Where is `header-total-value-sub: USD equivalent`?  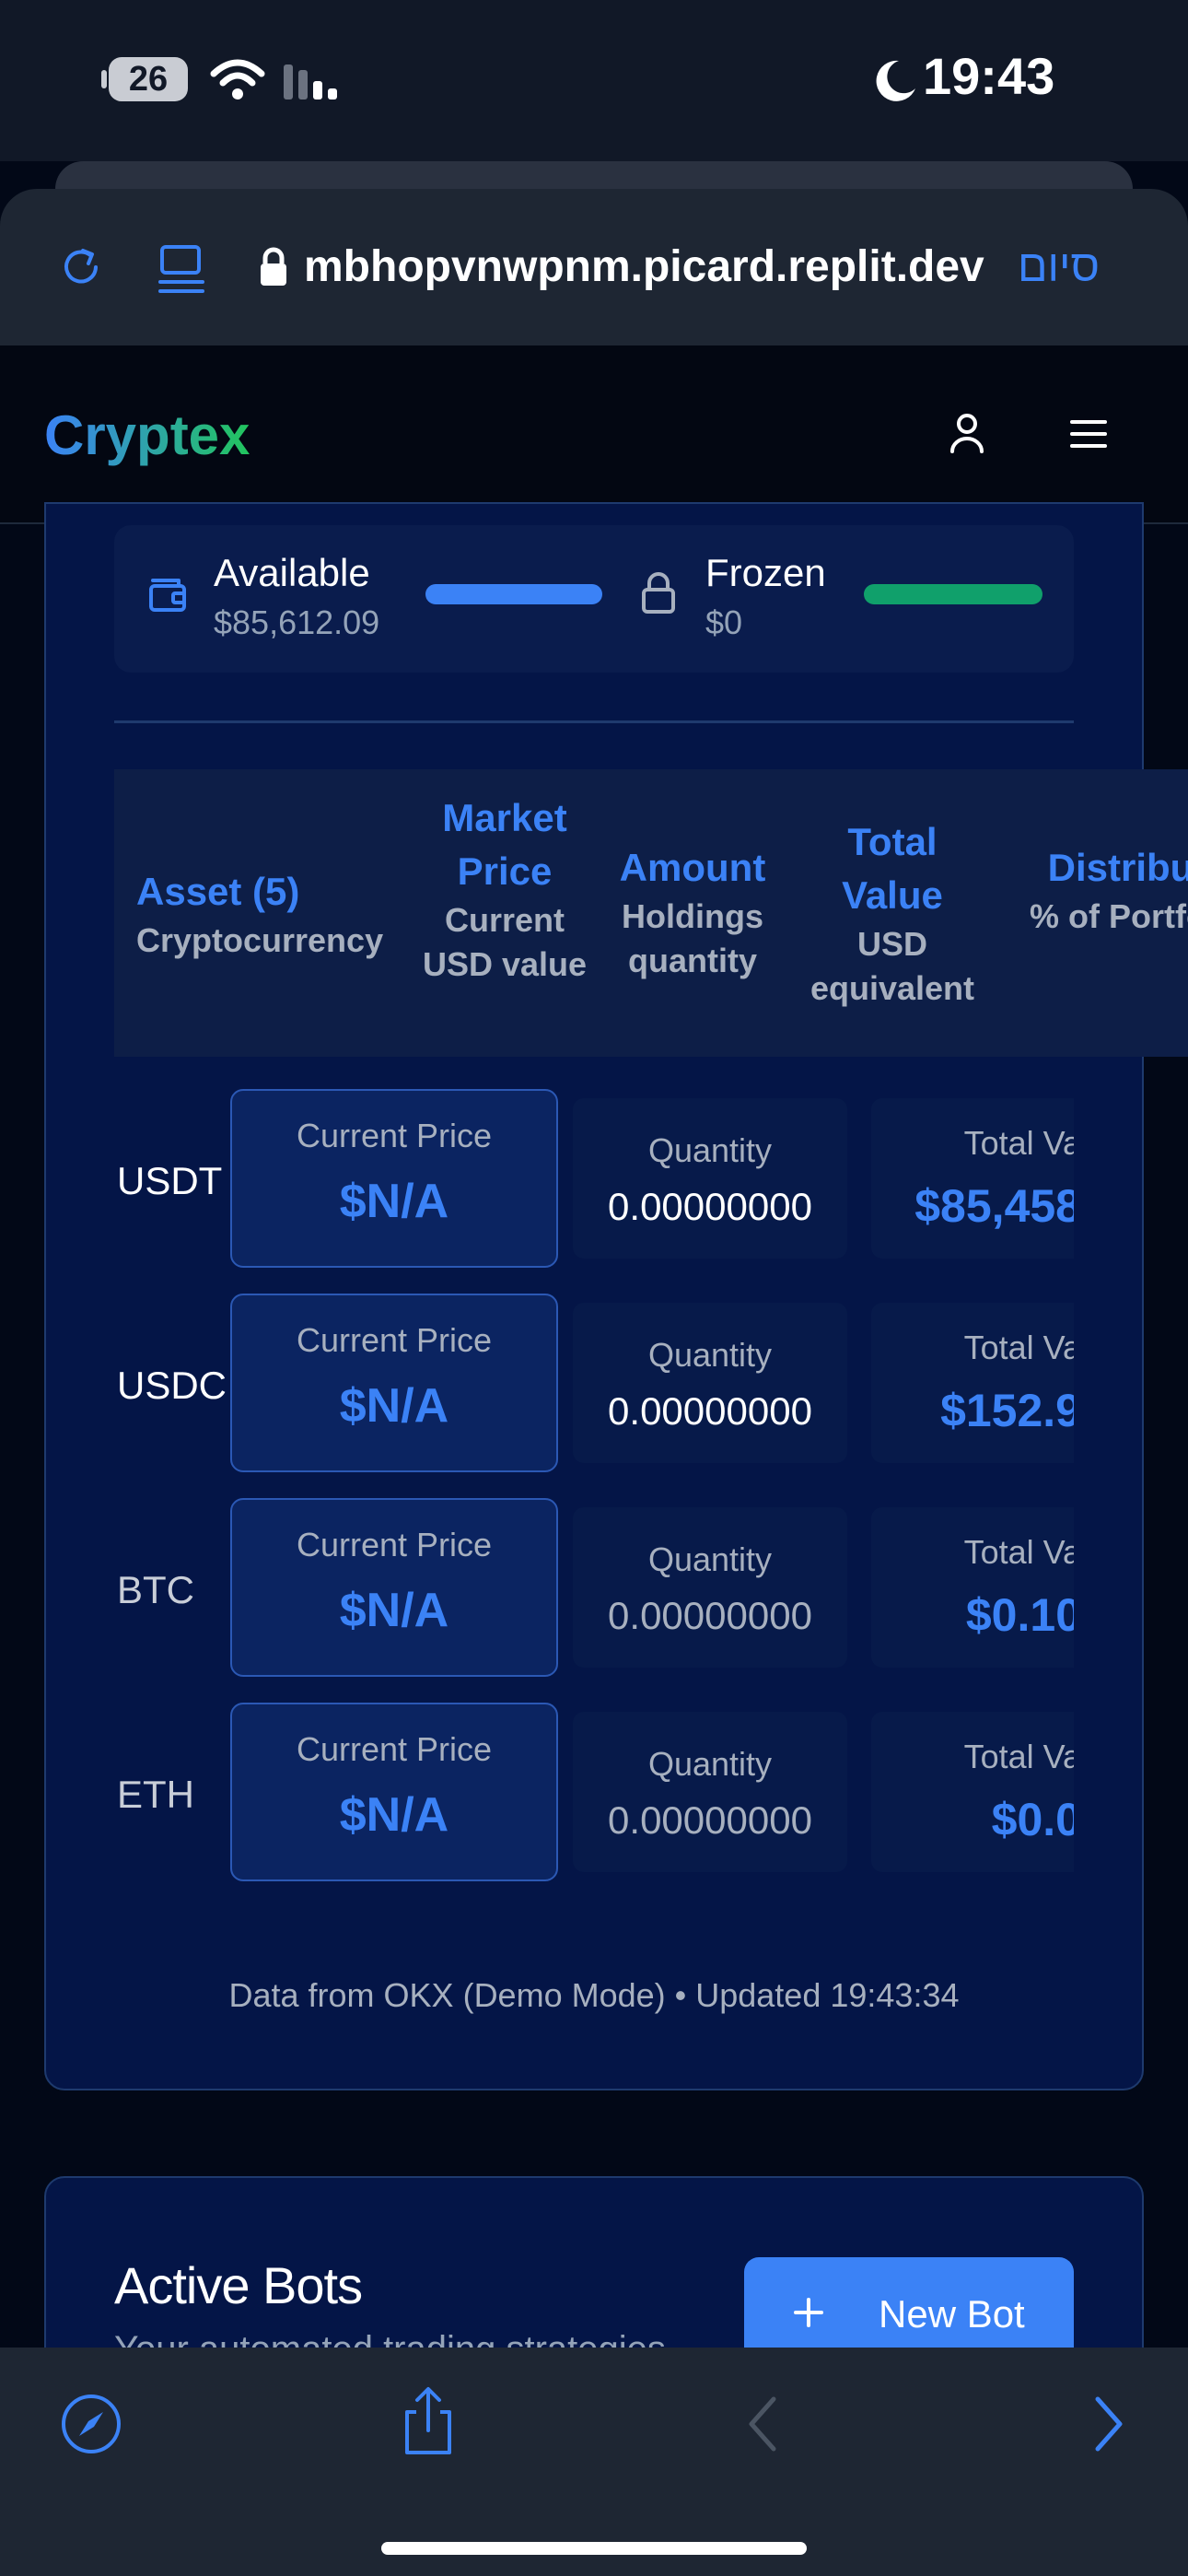
header-total-value-sub: USD equivalent is located at coordinates (892, 966).